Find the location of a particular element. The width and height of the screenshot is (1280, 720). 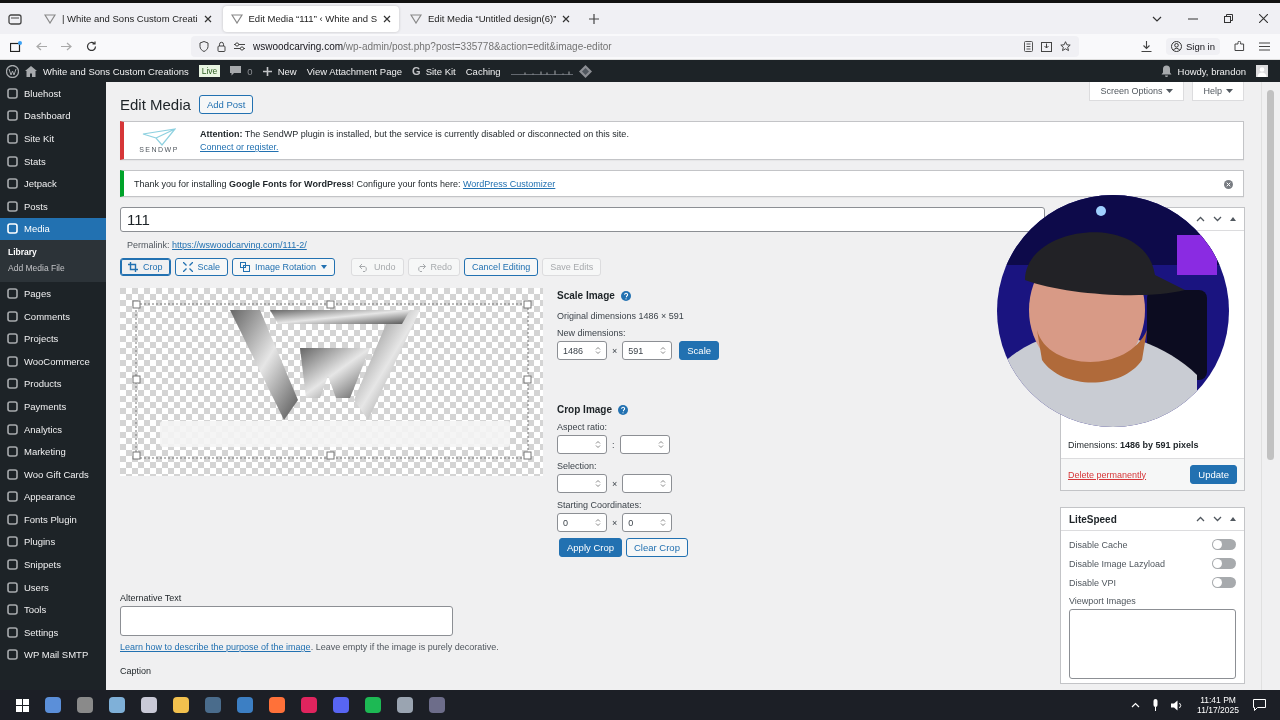

sidebar-item: Projects is located at coordinates (53, 338).